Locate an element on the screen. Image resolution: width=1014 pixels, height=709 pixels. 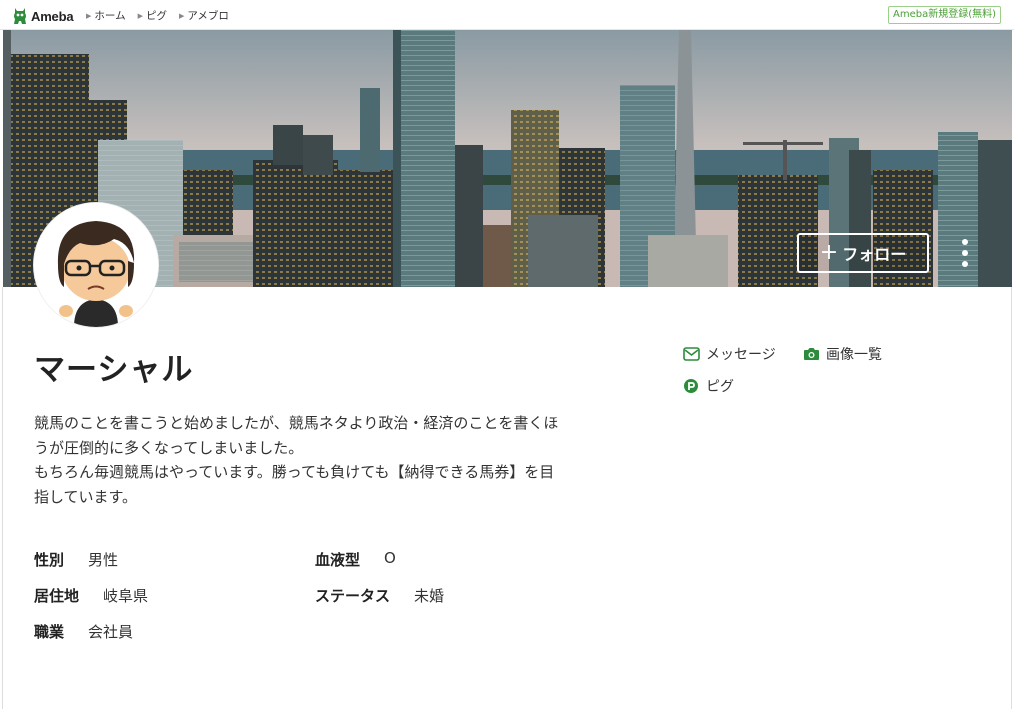
avatar is located at coordinates (96, 265).